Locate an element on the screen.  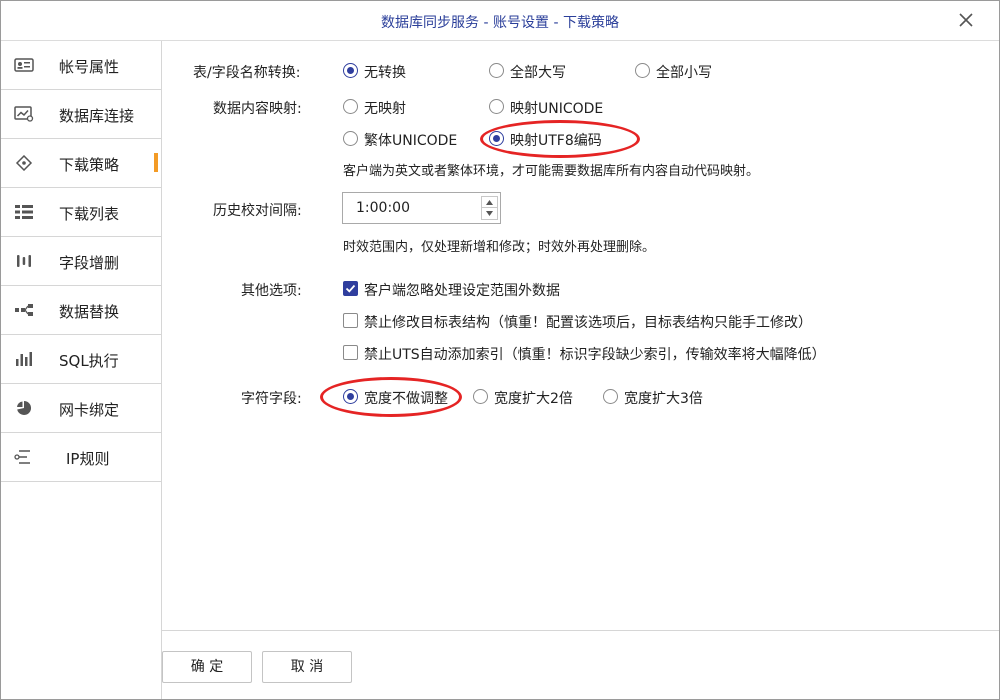
close-icon is located at coordinates (966, 20).